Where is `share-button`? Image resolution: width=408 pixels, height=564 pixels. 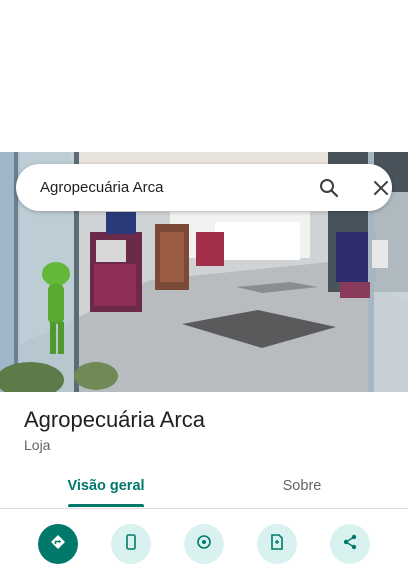 share-button is located at coordinates (350, 544).